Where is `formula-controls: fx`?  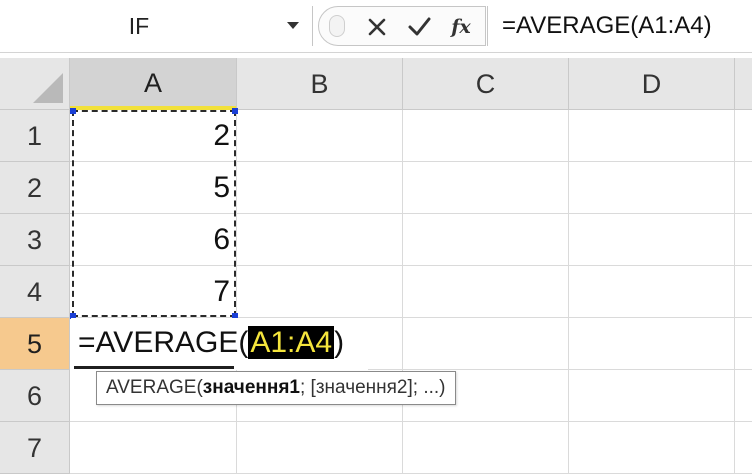 formula-controls: fx is located at coordinates (402, 26).